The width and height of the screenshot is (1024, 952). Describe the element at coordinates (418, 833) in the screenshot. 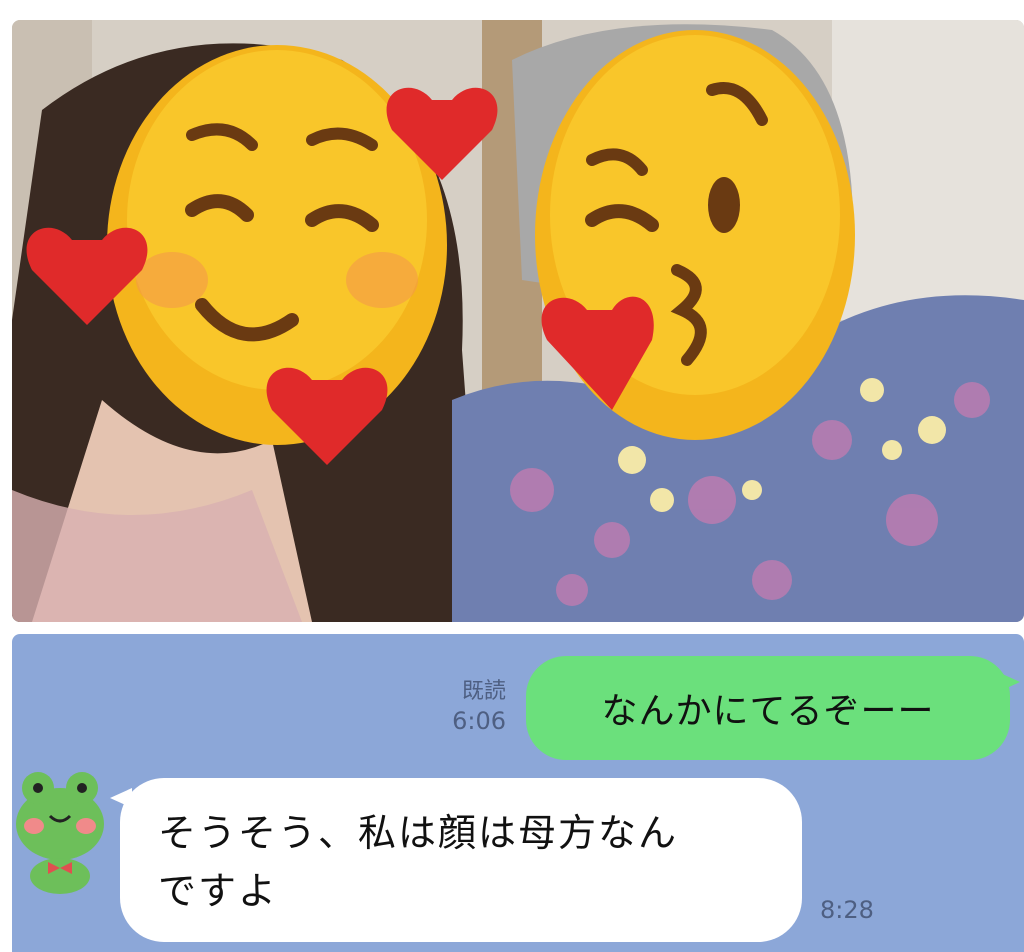

I see `incoming-message-line-1: そうそう、私は顔は母方なん` at that location.